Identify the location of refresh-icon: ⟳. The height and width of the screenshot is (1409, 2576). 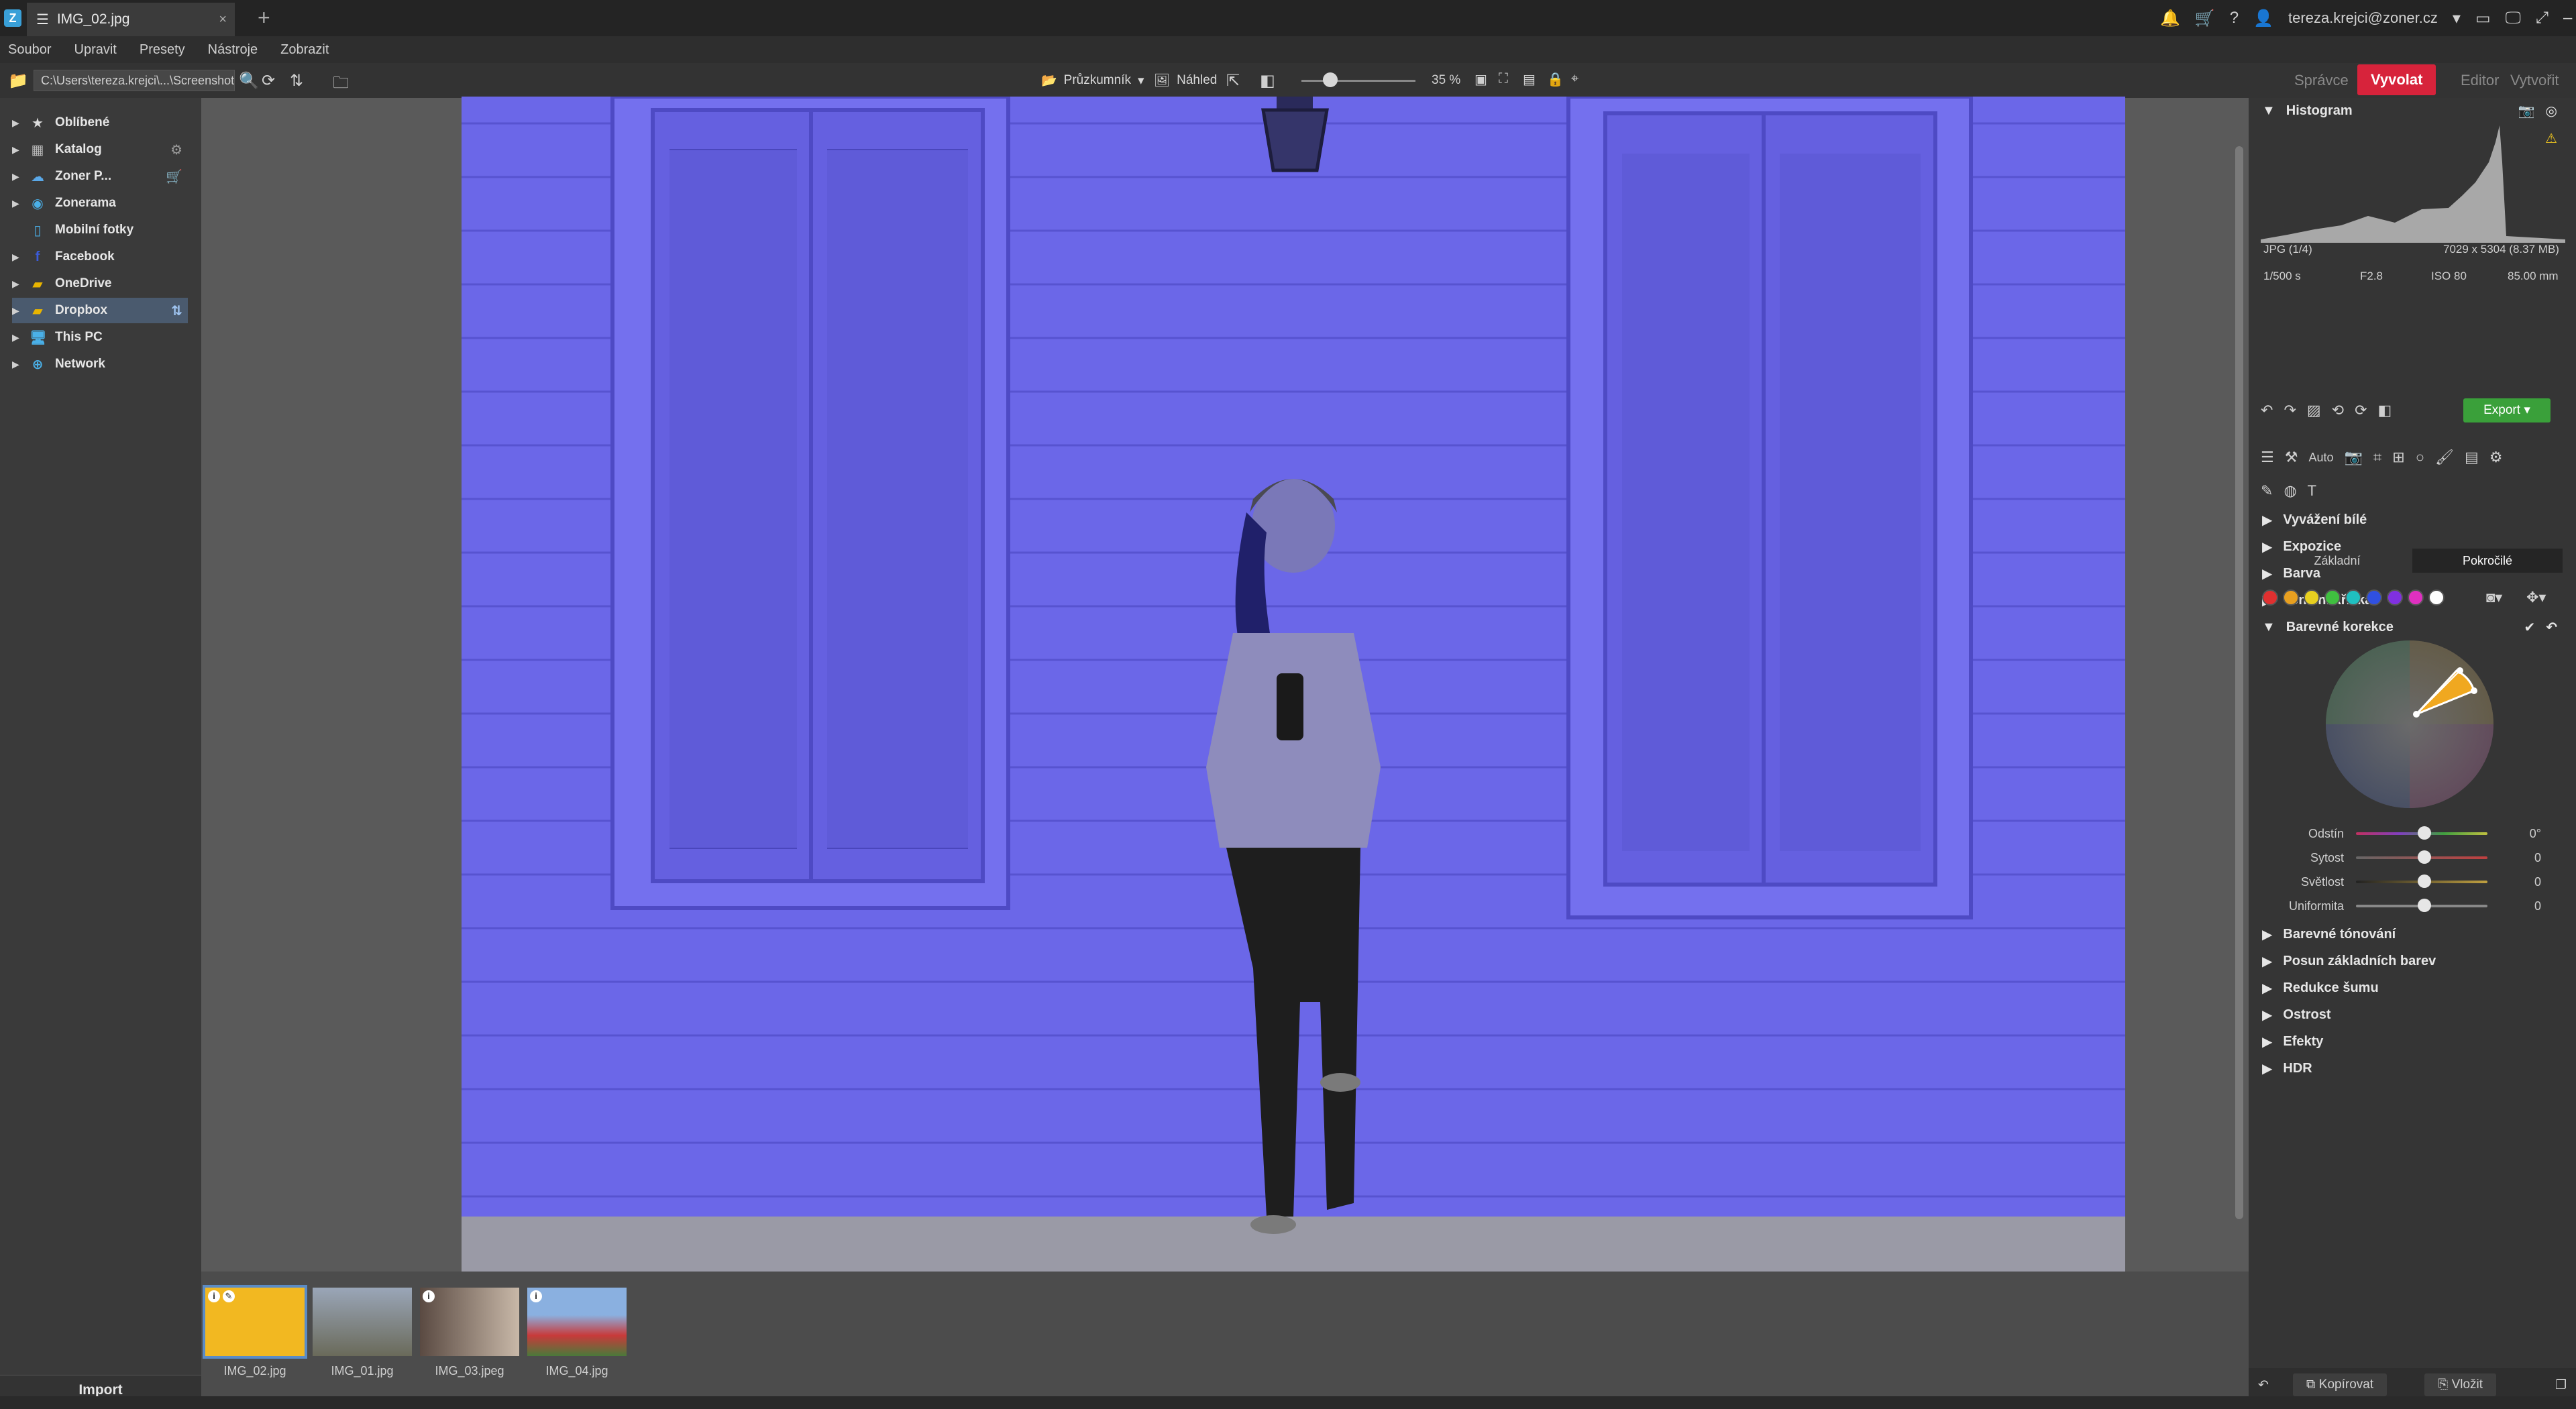
(268, 81).